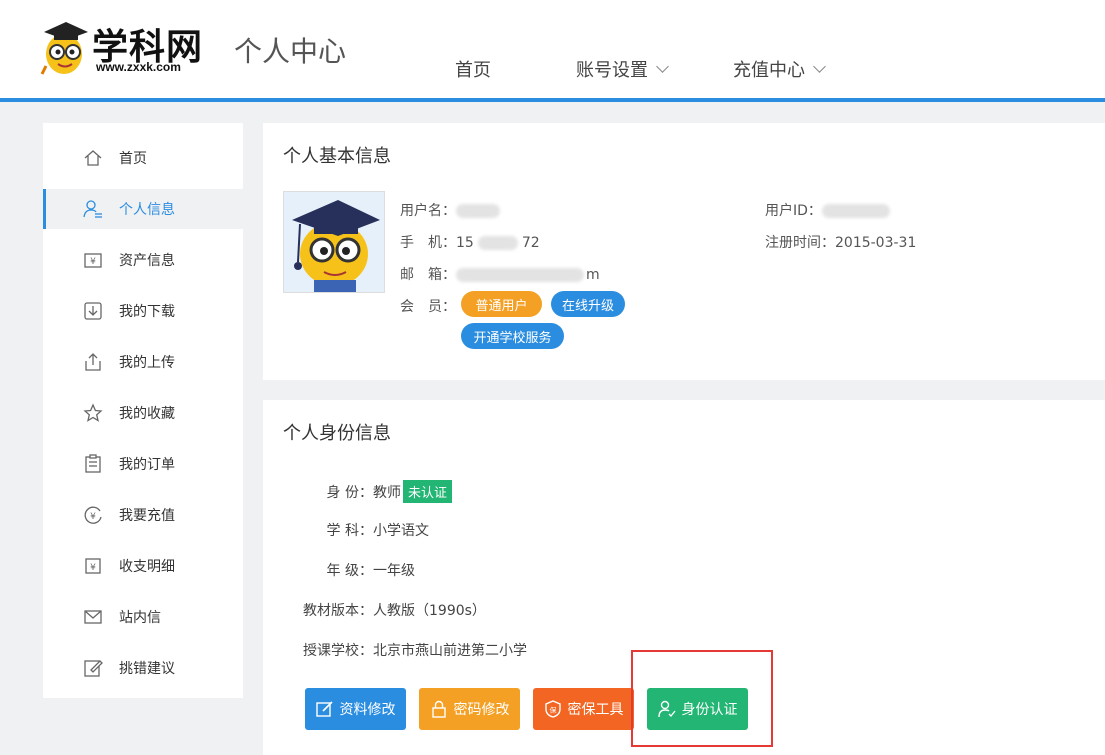  What do you see at coordinates (337, 433) in the screenshot?
I see `identity-info-title: 个人身份信息` at bounding box center [337, 433].